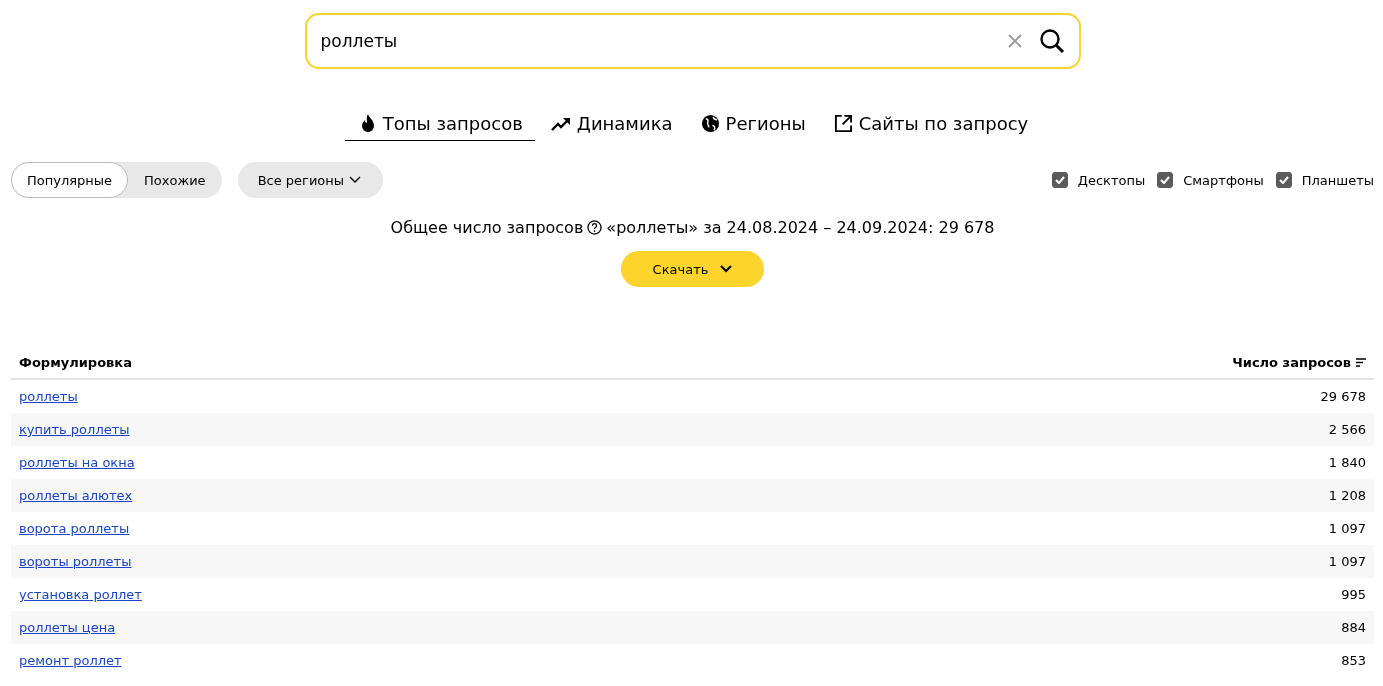  Describe the element at coordinates (610, 126) in the screenshot. I see `tab: Динамика` at that location.